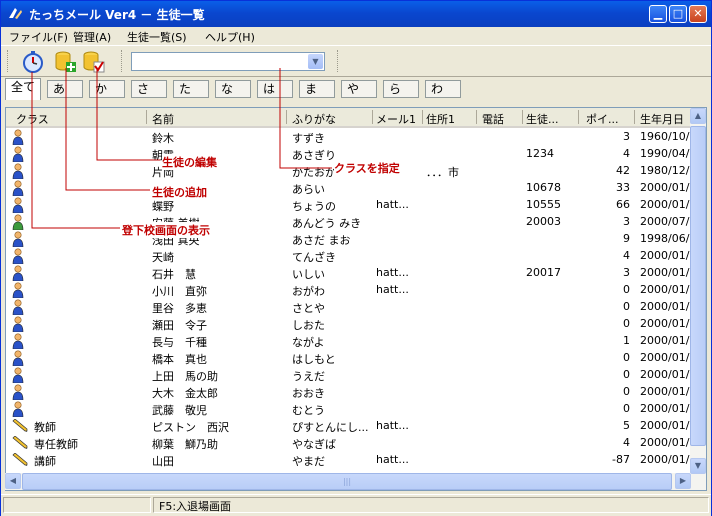  What do you see at coordinates (117, 15) in the screenshot?
I see `window-title: たっちメール Ver4 － 生徒一覧` at bounding box center [117, 15].